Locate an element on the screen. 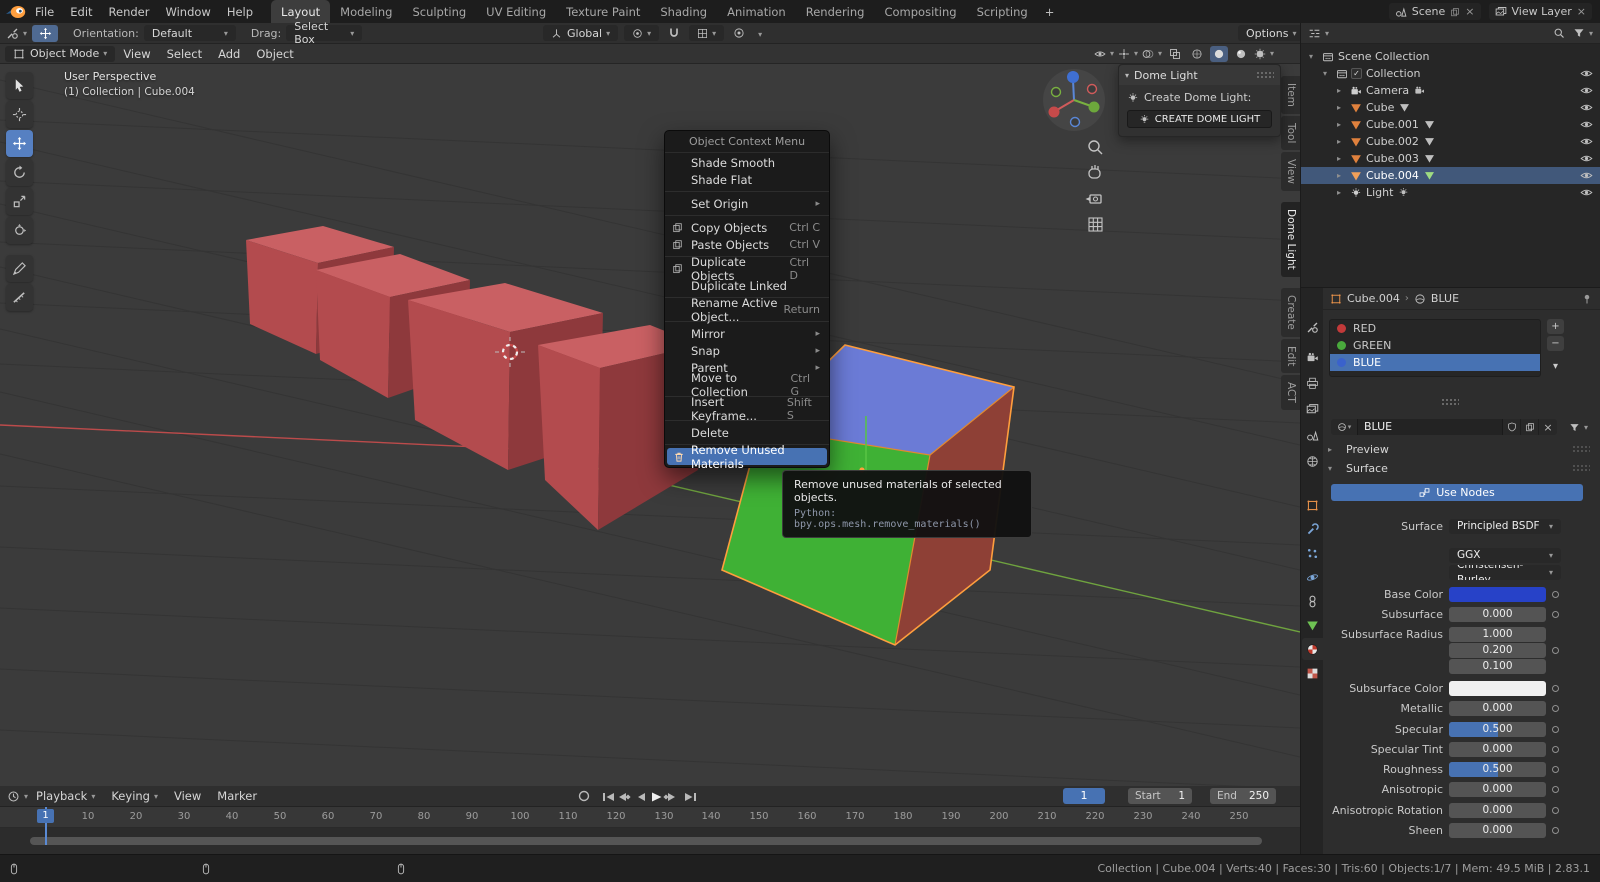  anisotropic-rotation-field: 0.000 is located at coordinates (1497, 810).